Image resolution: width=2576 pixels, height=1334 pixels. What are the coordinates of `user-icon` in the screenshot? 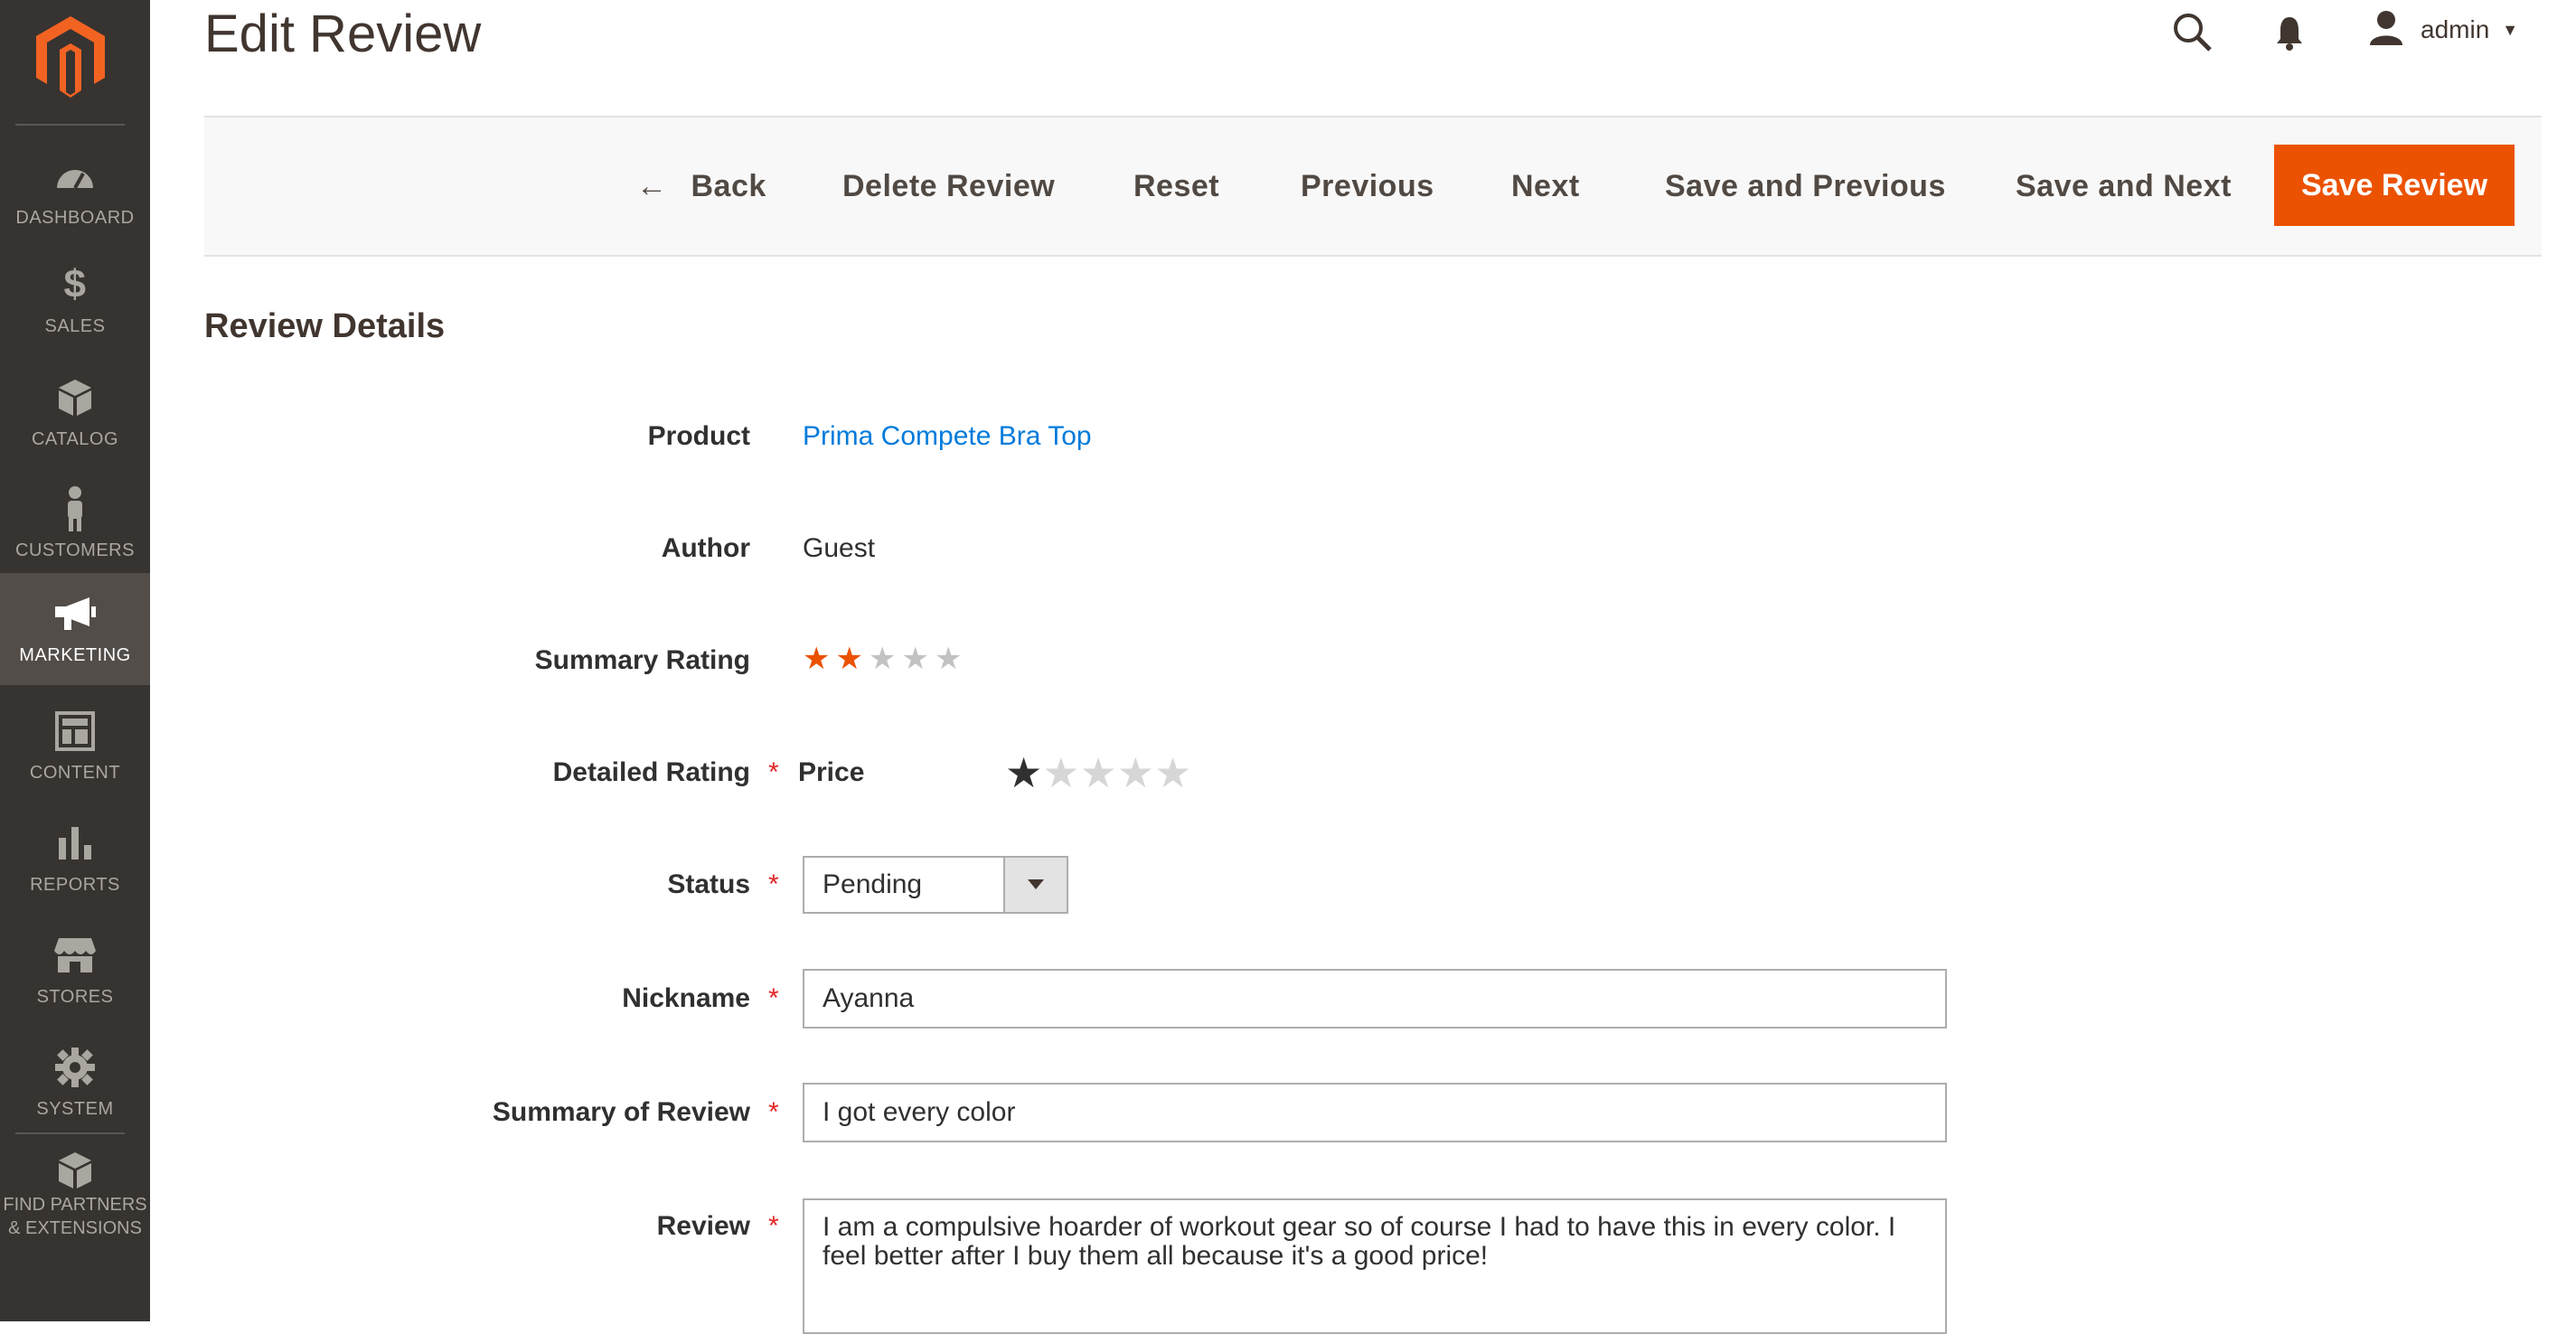 It's located at (2386, 30).